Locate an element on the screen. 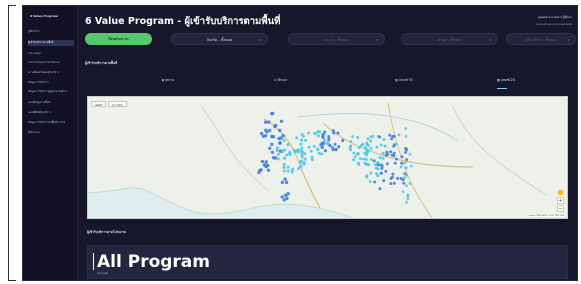 This screenshot has height=284, width=581. zoom-out-button: − is located at coordinates (560, 208).